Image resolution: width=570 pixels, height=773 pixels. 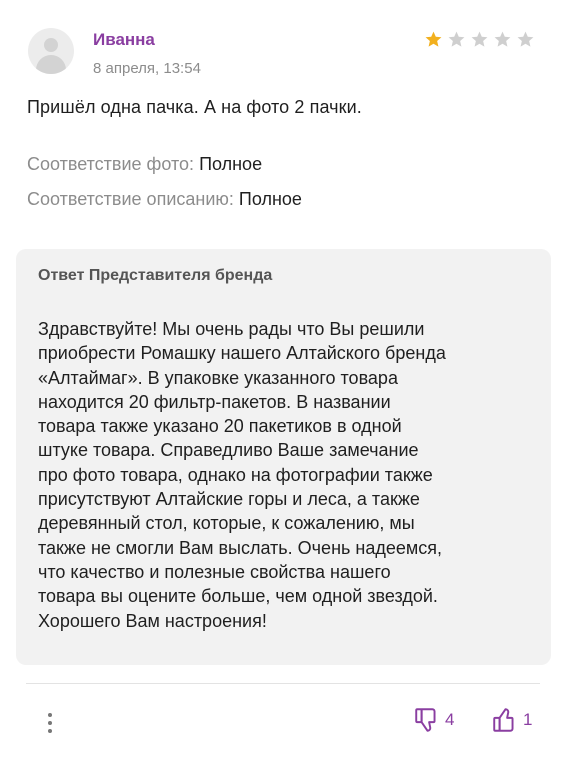 What do you see at coordinates (231, 164) in the screenshot?
I see `photo-match-value: Полное` at bounding box center [231, 164].